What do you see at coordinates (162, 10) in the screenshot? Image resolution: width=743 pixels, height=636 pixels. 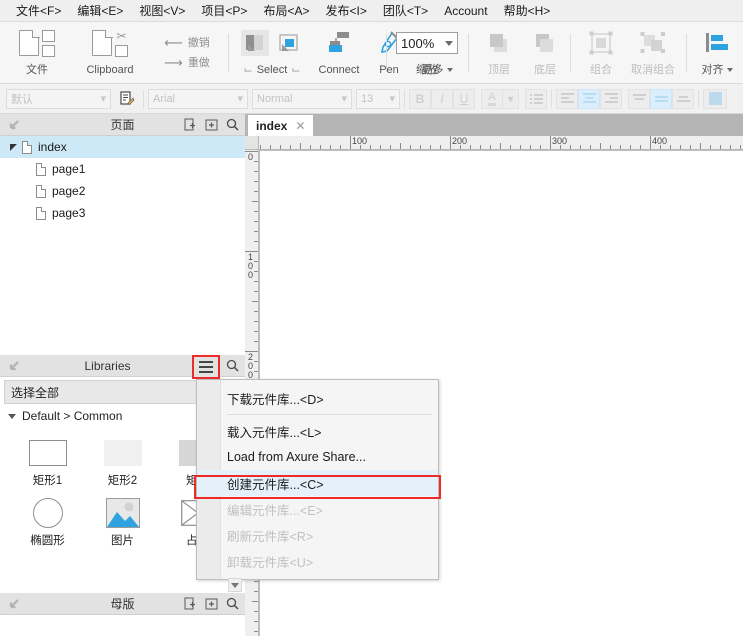 I see `menu-view: 视图<V>` at bounding box center [162, 10].